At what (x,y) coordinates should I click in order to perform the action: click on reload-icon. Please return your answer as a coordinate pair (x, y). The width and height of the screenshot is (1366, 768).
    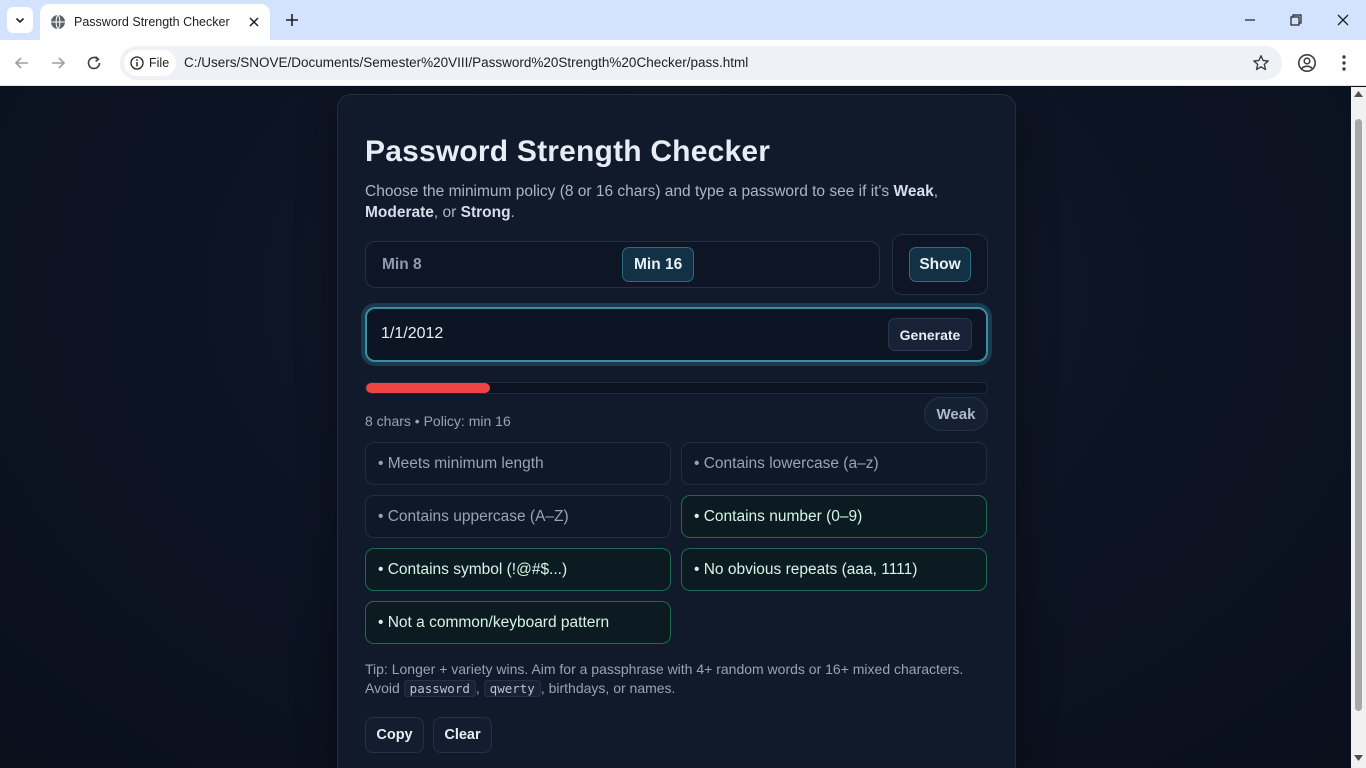
    Looking at the image, I should click on (94, 63).